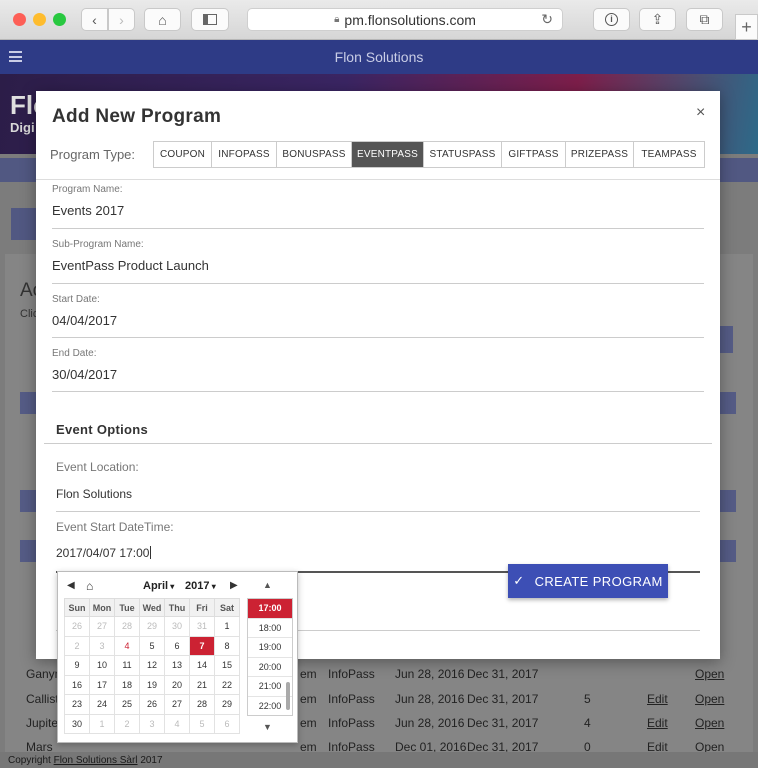 The width and height of the screenshot is (758, 768). Describe the element at coordinates (270, 668) in the screenshot. I see `time-option: 20:00` at that location.